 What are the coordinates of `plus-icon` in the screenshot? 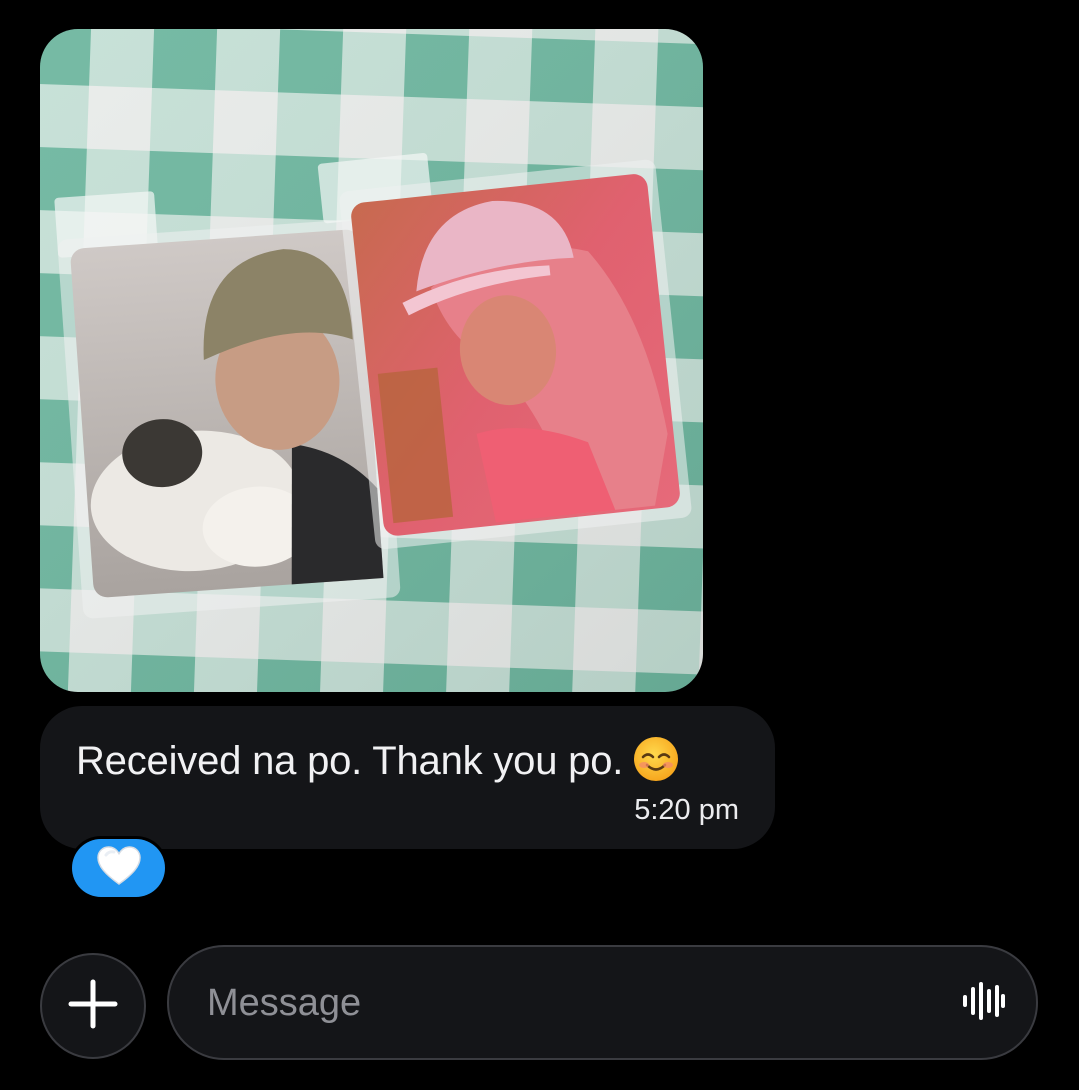 It's located at (93, 1006).